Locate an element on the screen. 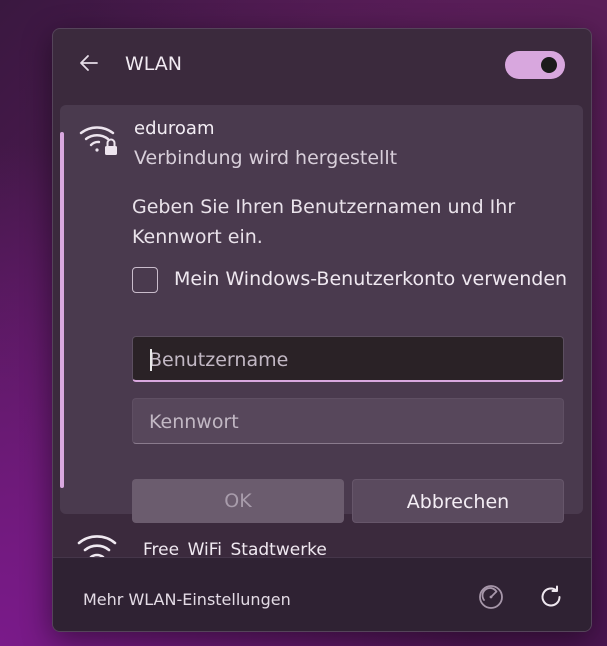 The width and height of the screenshot is (607, 646). username-placeholder: Benutzername is located at coordinates (219, 360).